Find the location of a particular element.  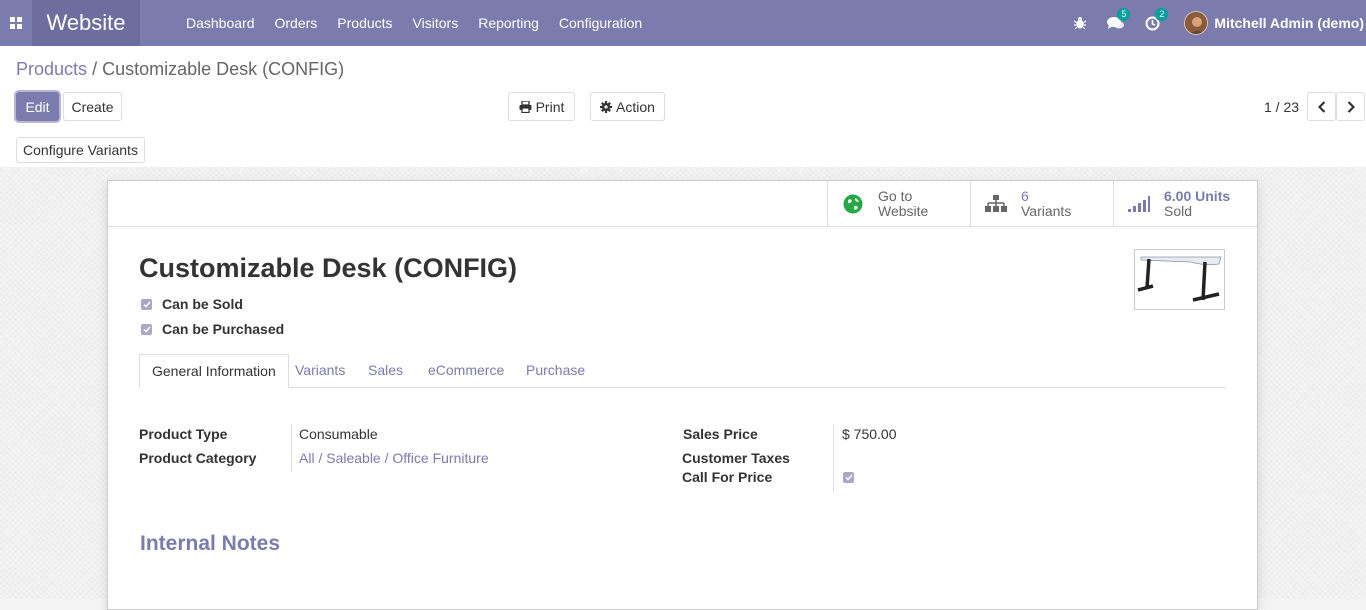

menu-visitors: Visitors is located at coordinates (436, 23).